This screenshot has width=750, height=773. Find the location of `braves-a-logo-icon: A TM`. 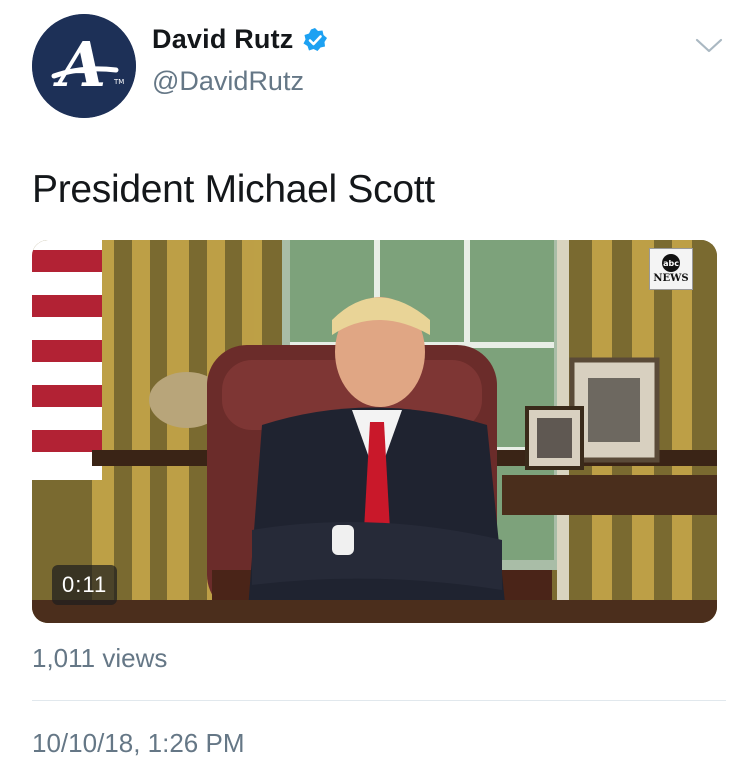

braves-a-logo-icon: A TM is located at coordinates (84, 66).